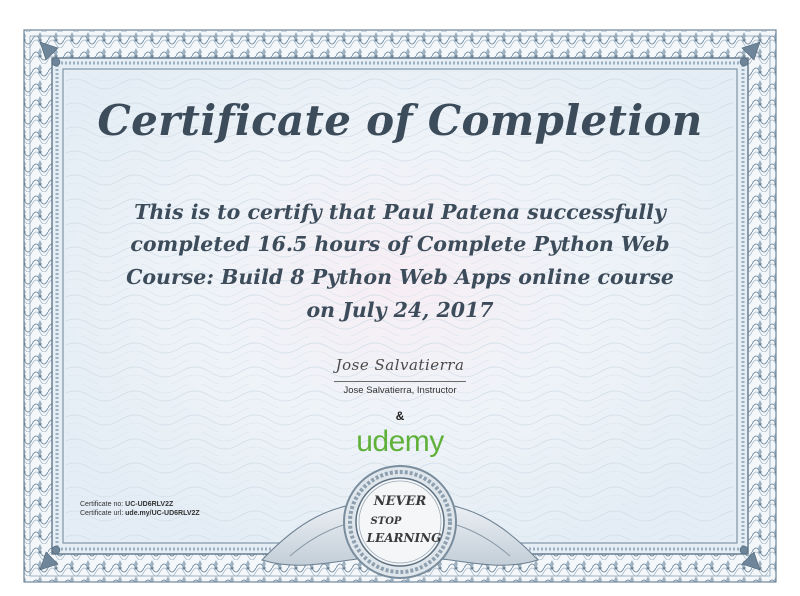  I want to click on udemy-logo: udemy, so click(400, 441).